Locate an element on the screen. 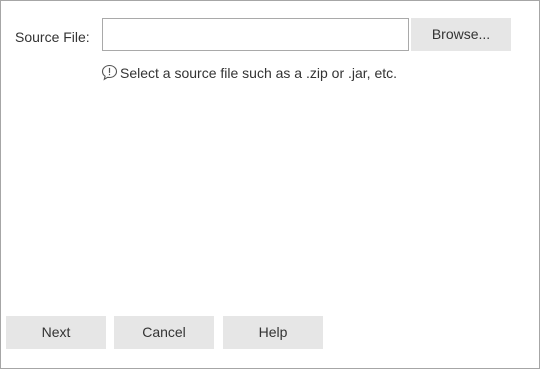  source-file-label: Source File: is located at coordinates (52, 37).